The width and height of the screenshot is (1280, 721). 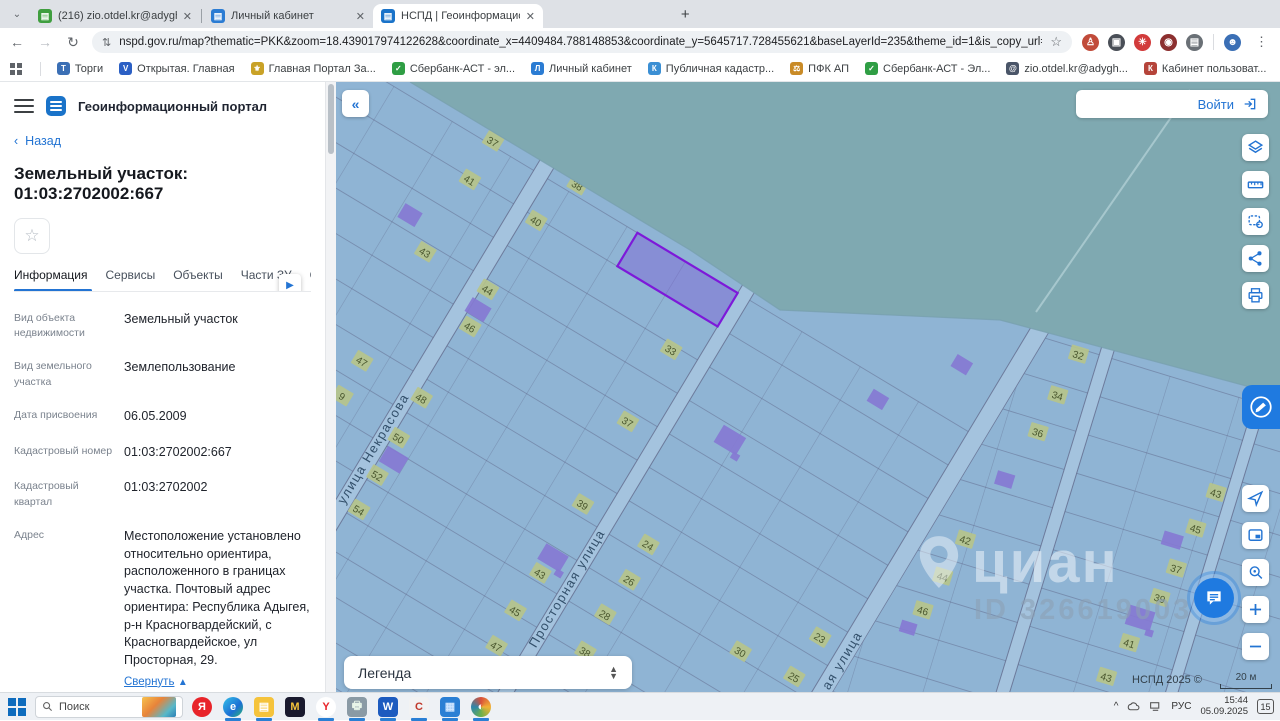 What do you see at coordinates (17, 707) in the screenshot?
I see `start-button` at bounding box center [17, 707].